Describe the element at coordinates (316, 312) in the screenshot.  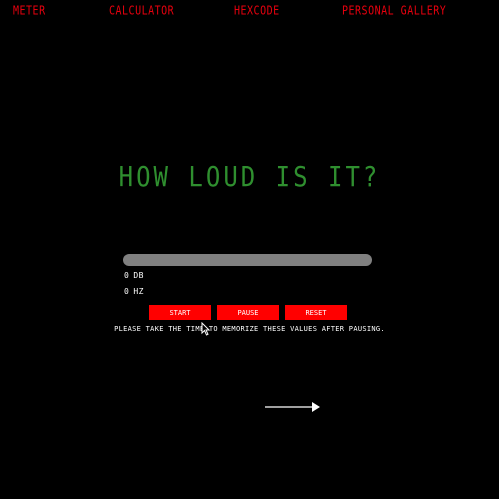
I see `reset-button: RESET` at that location.